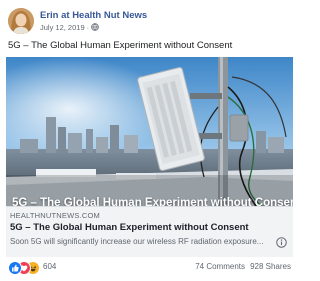  What do you see at coordinates (21, 21) in the screenshot?
I see `author-avatar` at bounding box center [21, 21].